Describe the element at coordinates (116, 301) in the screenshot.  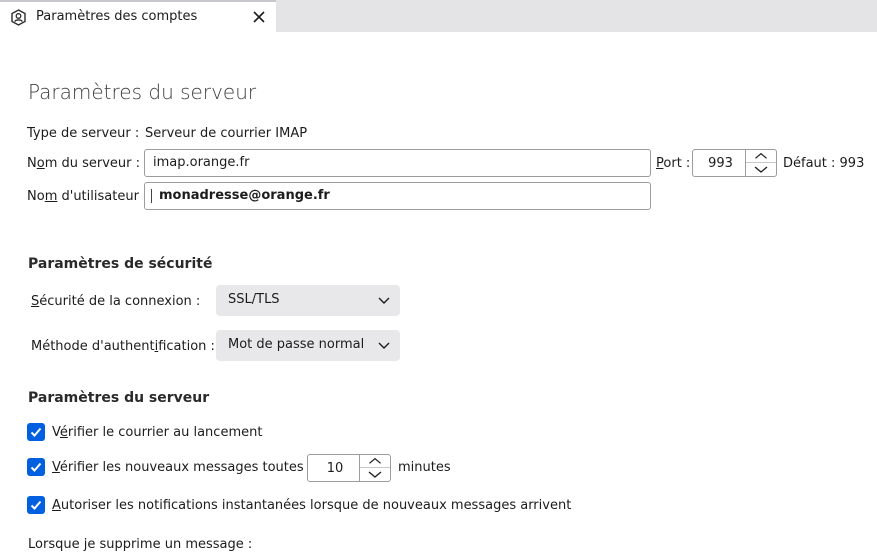
I see `connection-security-label: Sécurité de la connexion :` at that location.